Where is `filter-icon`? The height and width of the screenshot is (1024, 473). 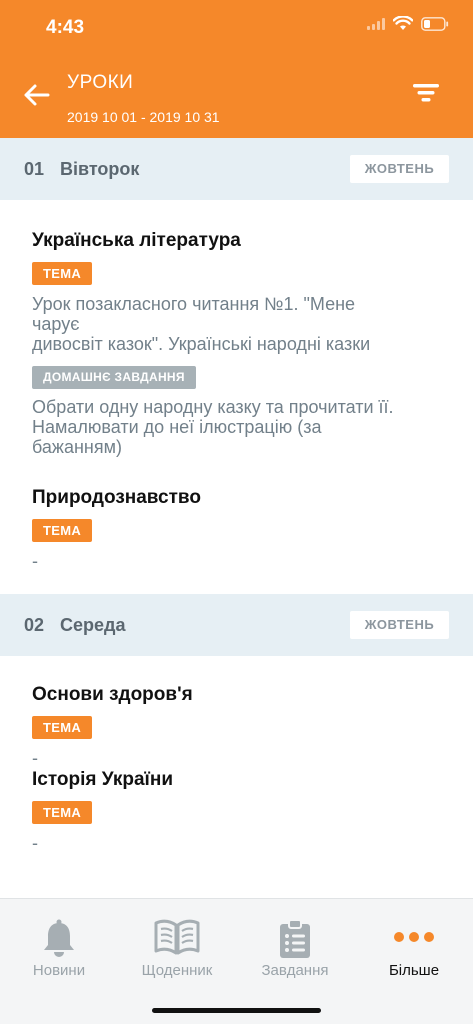 filter-icon is located at coordinates (426, 93).